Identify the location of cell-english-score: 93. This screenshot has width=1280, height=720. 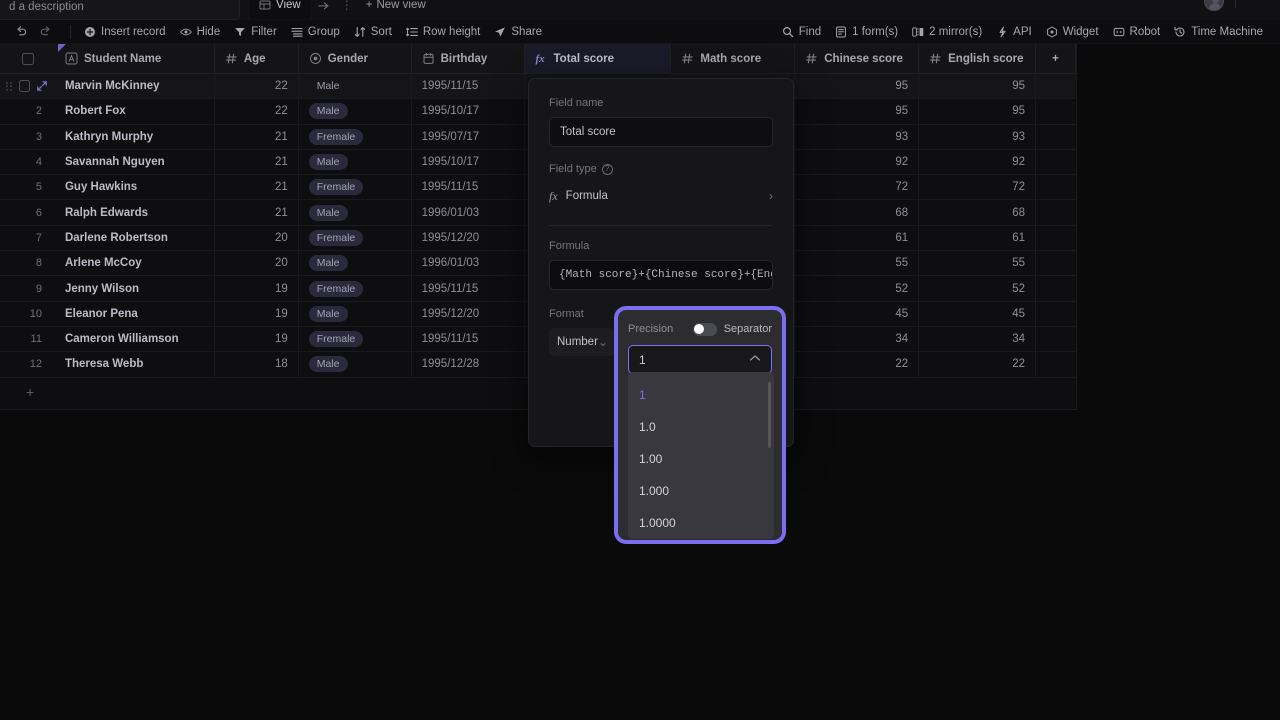
(978, 136).